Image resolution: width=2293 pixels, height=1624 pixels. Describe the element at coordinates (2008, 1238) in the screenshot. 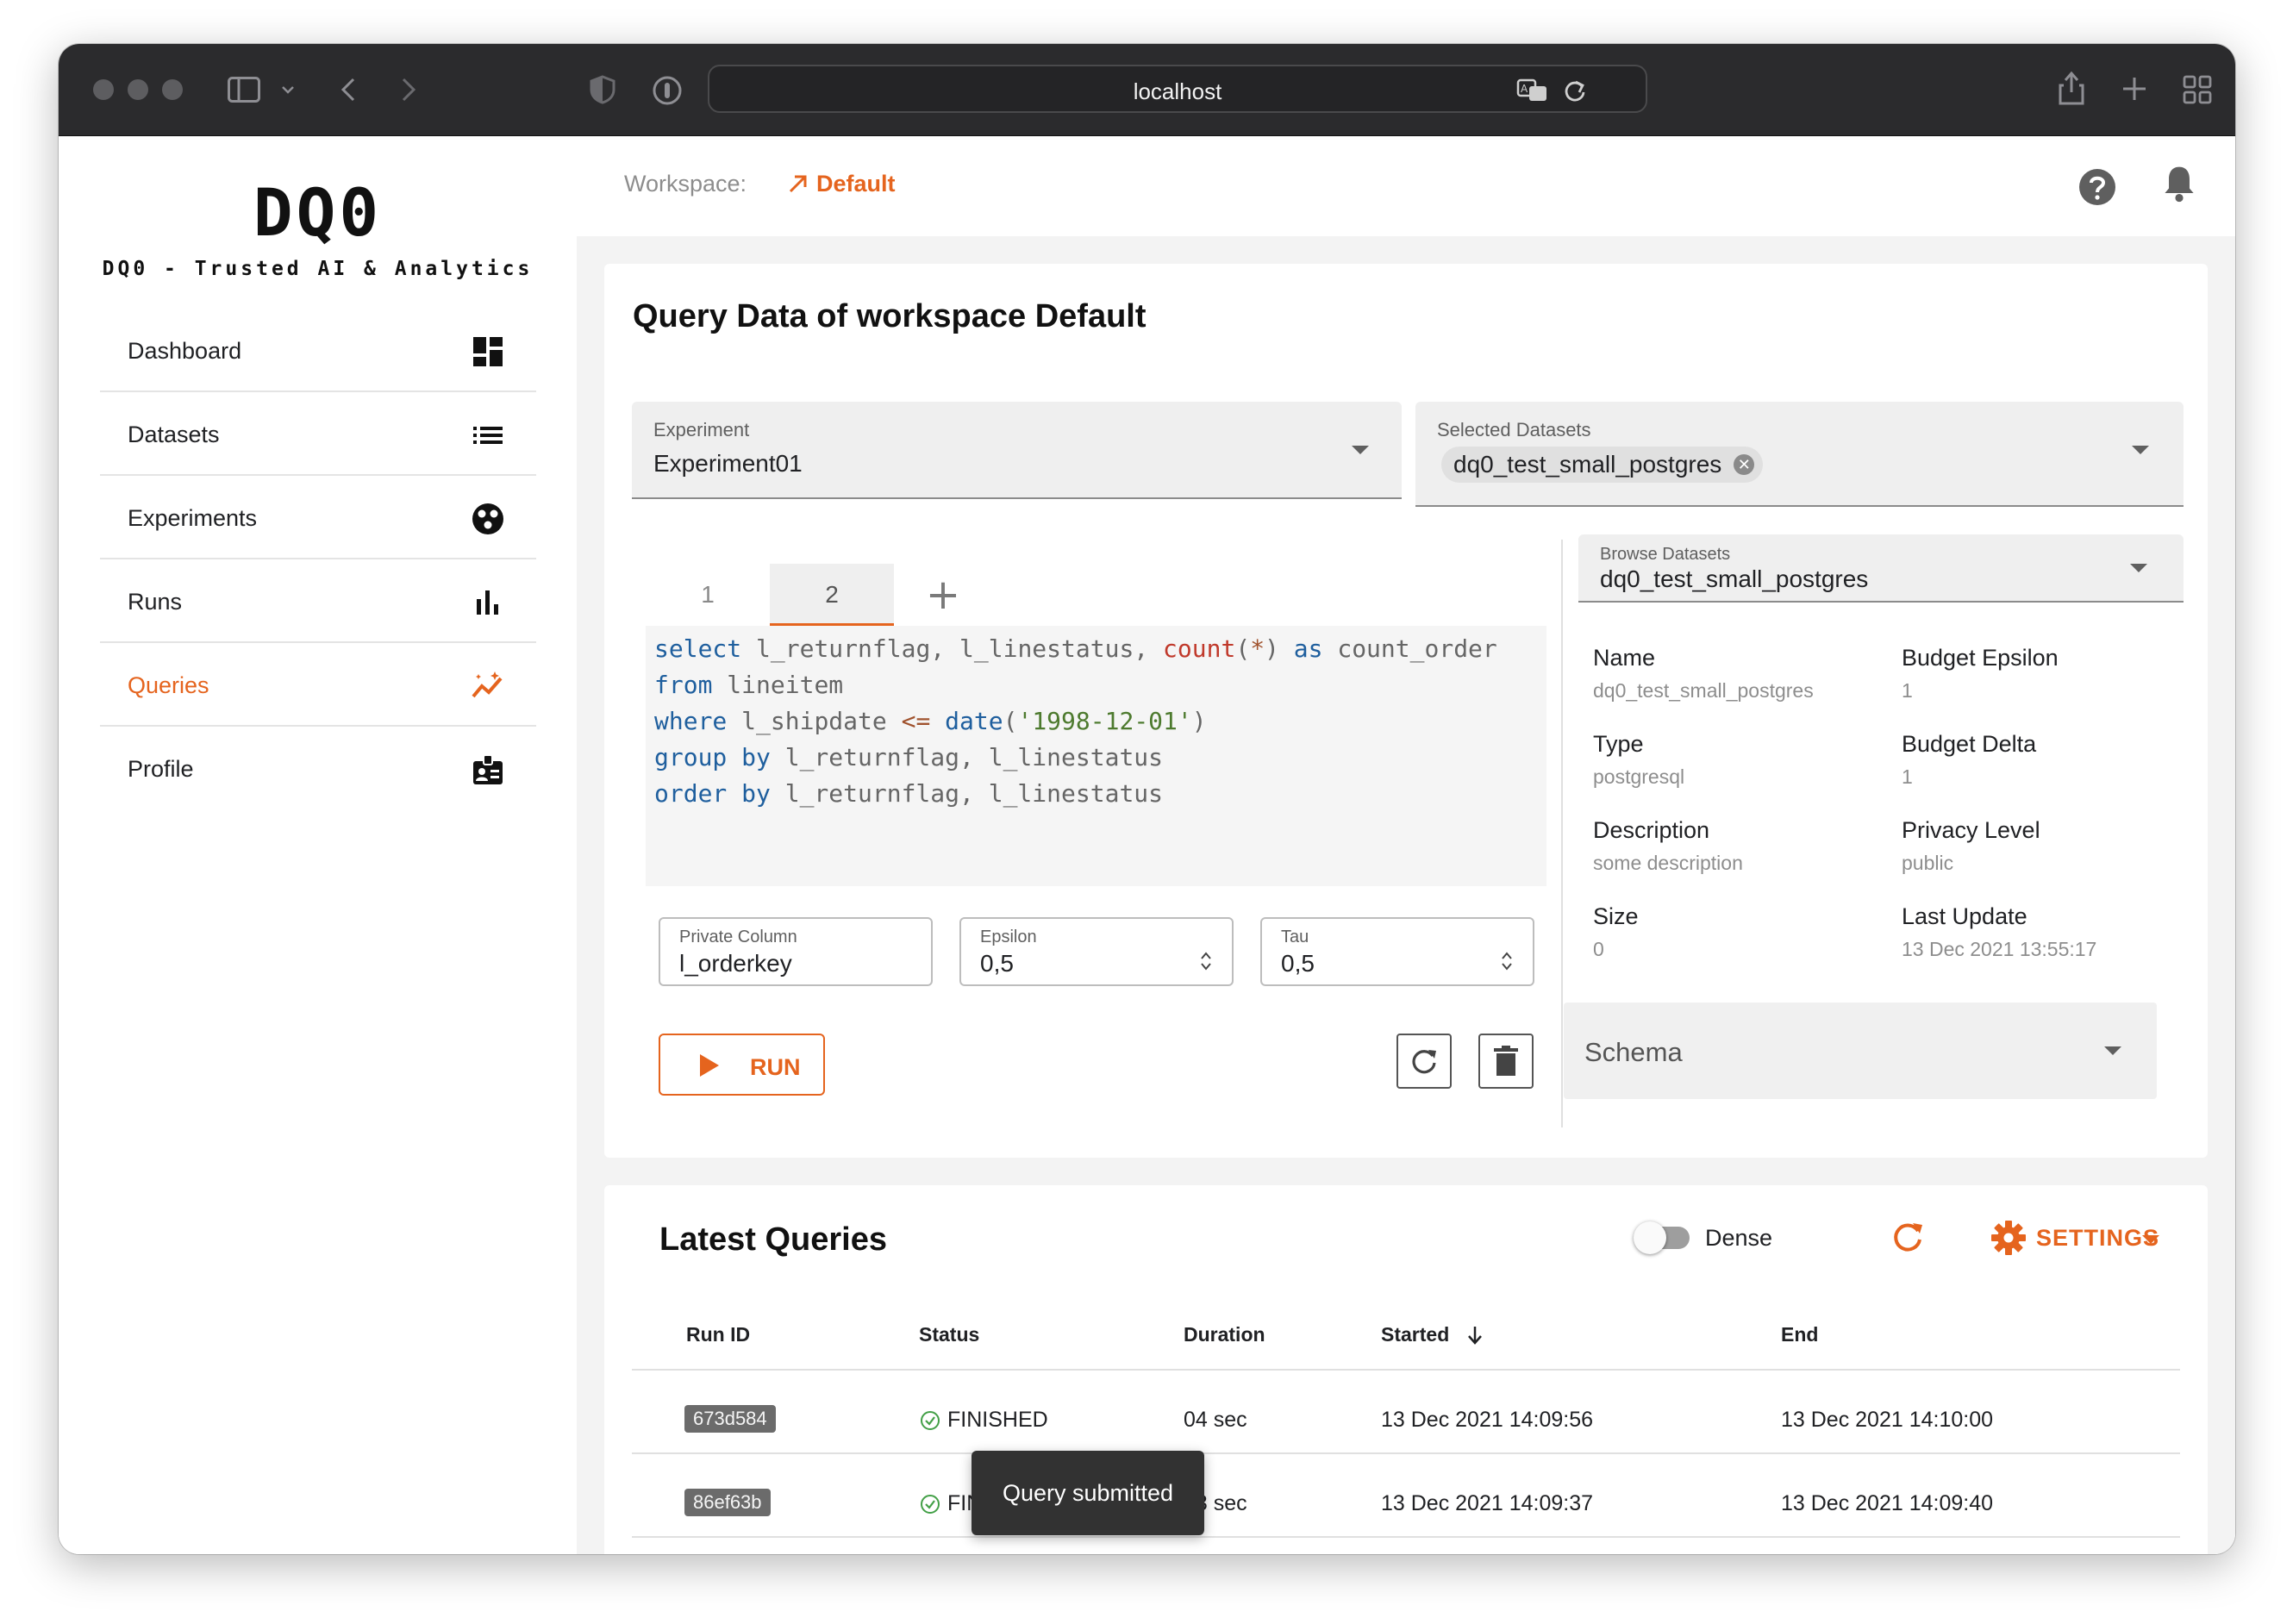

I see `gear-icon` at that location.